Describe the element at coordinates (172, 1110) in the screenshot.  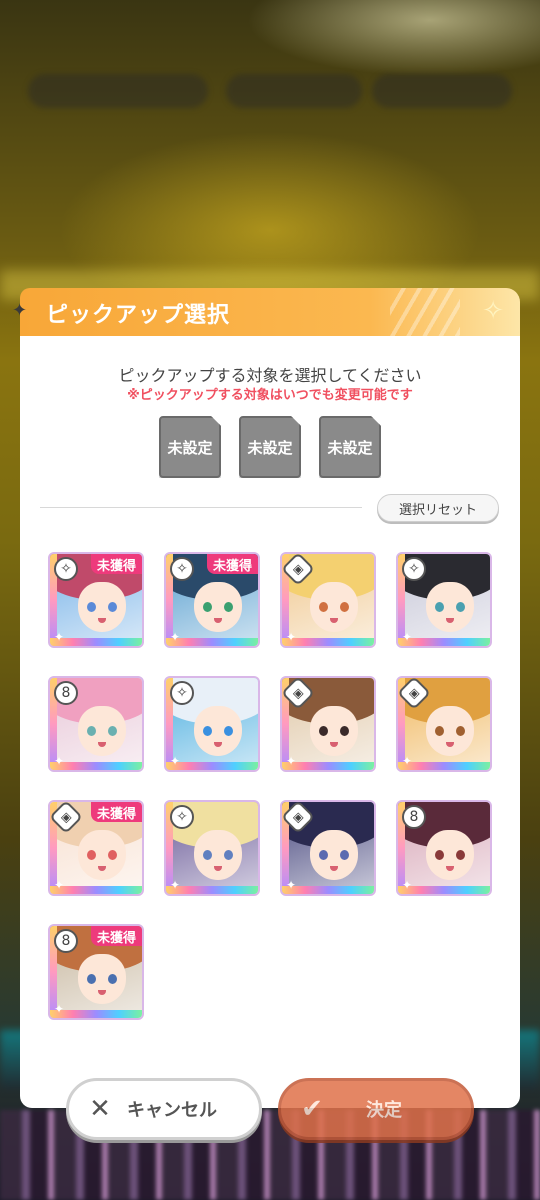
I see `cancel-button-label: キャンセル` at that location.